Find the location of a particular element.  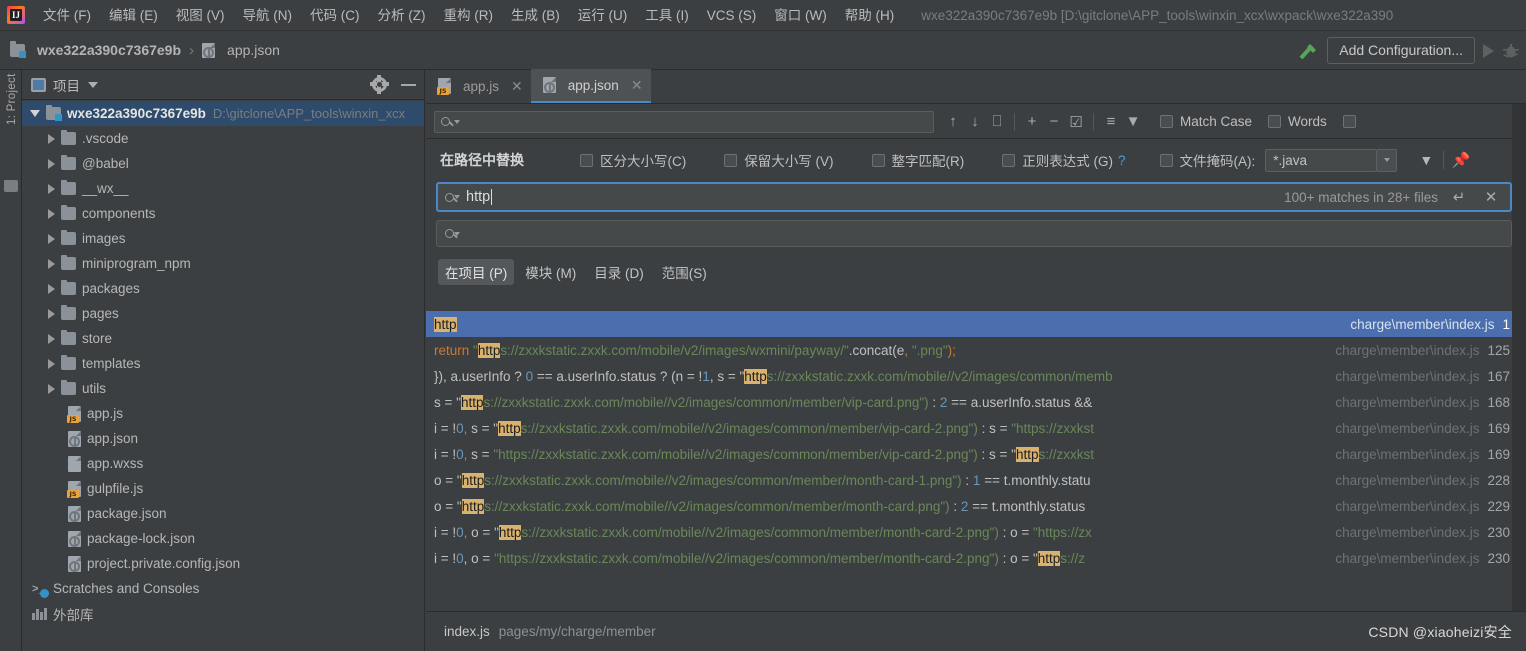

extra-checkbox is located at coordinates (1349, 121).